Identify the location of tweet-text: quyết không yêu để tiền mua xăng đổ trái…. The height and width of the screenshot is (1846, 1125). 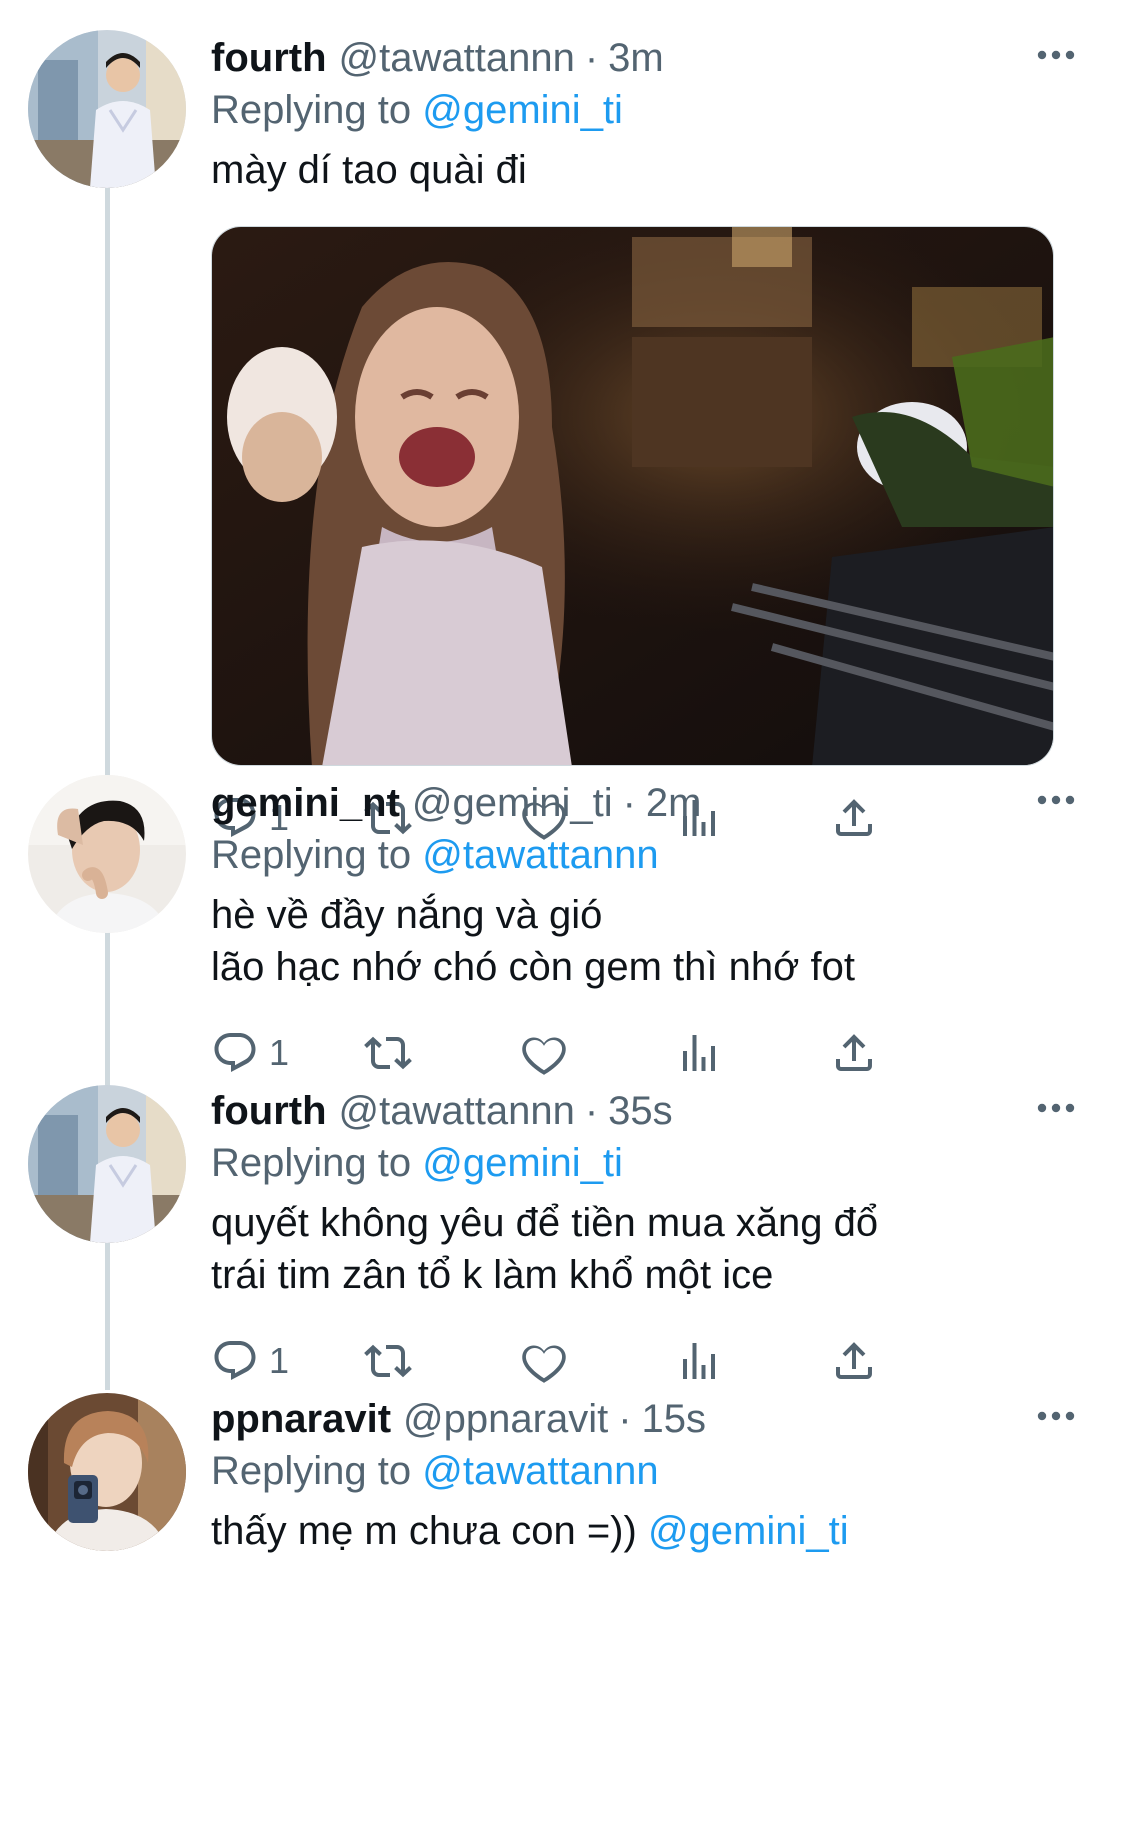
(648, 1249).